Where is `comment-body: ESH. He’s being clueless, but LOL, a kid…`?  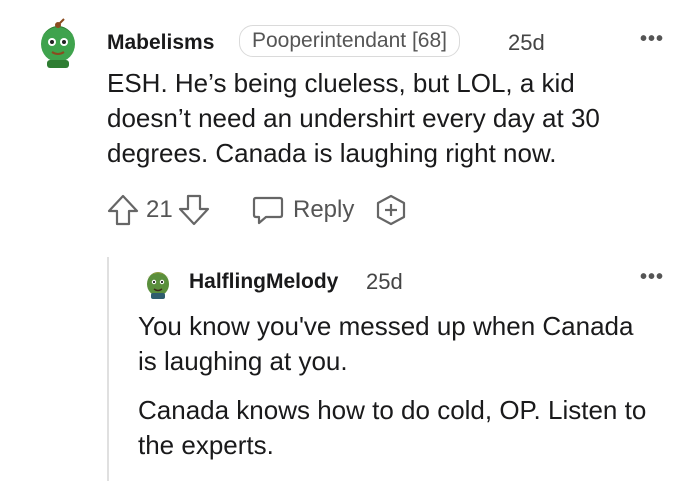
comment-body: ESH. He’s being clueless, but LOL, a kid… is located at coordinates (353, 118).